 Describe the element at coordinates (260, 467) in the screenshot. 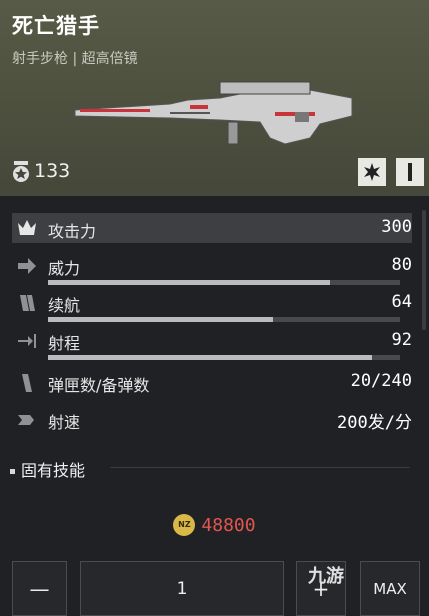

I see `divider` at that location.